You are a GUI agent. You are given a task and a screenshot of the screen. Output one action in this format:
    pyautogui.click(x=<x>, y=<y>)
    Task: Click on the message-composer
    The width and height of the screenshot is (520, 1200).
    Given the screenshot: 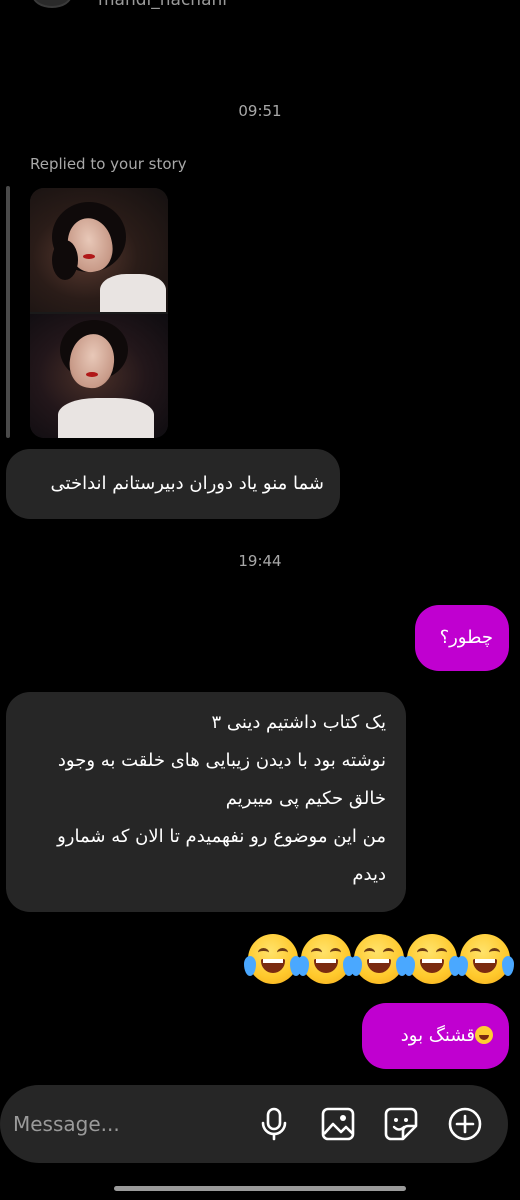 What is the action you would take?
    pyautogui.click(x=254, y=1124)
    